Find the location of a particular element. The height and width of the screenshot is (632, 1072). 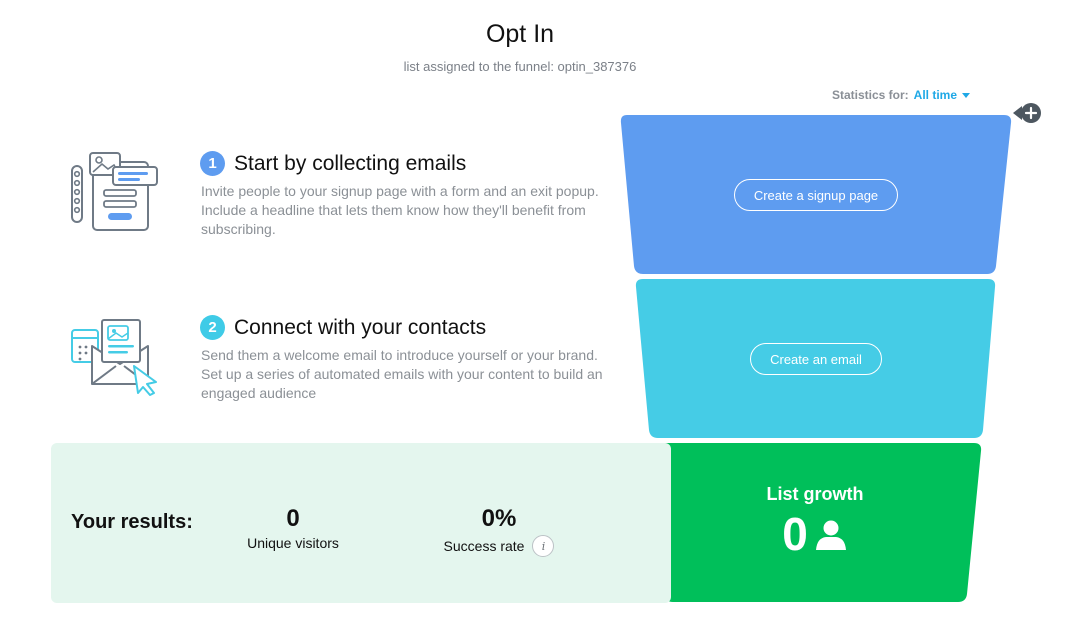

metric-success-rate: 0% Success rate i is located at coordinates (499, 531).